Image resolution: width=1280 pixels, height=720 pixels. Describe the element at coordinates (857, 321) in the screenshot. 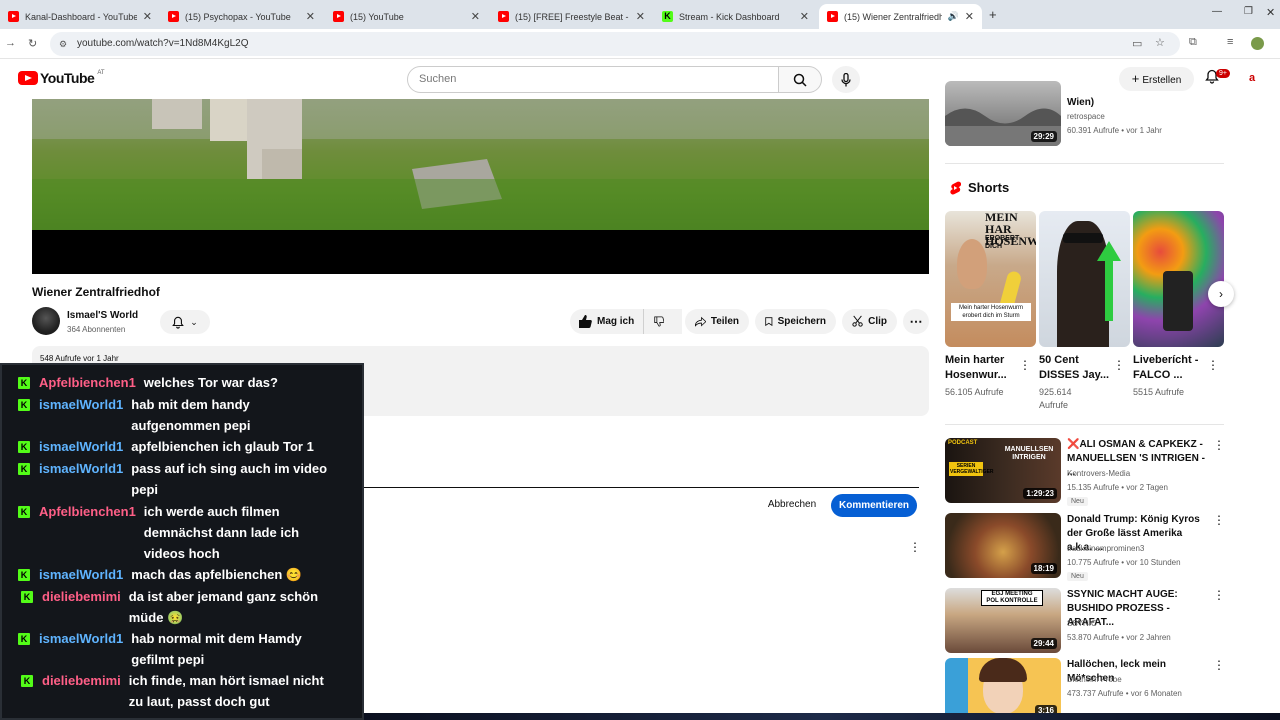

I see `scissors-icon` at that location.